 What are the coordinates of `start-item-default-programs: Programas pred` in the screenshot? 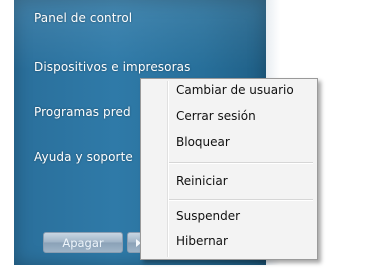 It's located at (82, 112).